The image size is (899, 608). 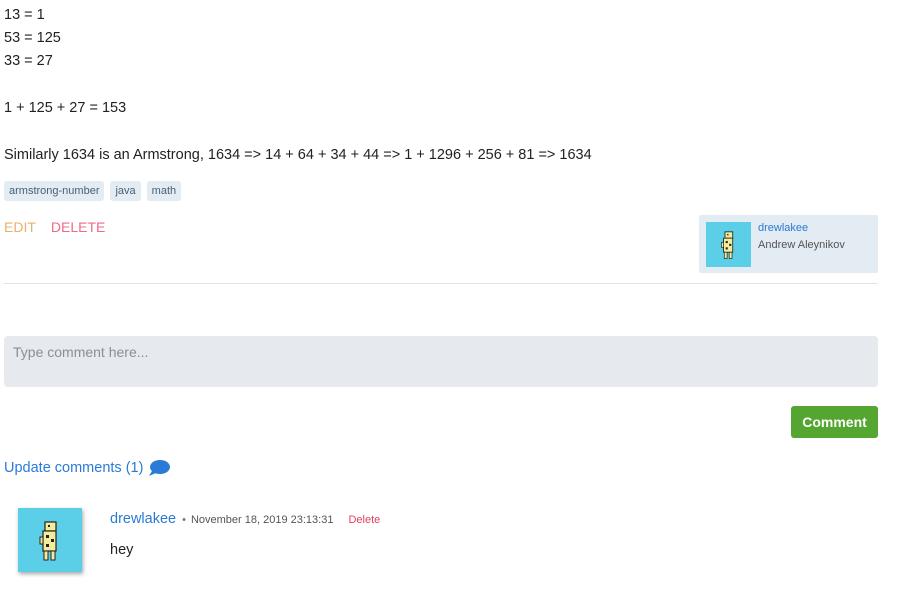 I want to click on avatar, so click(x=728, y=244).